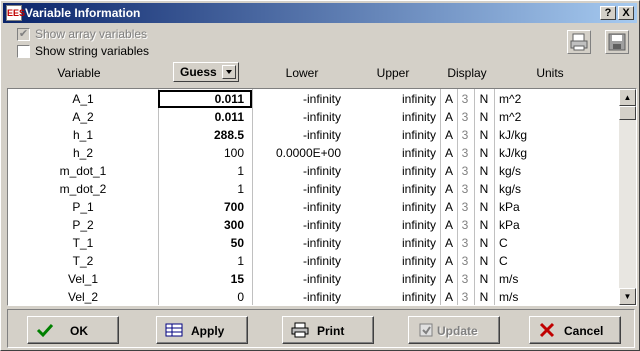 This screenshot has height=351, width=640. I want to click on print-table-button, so click(579, 42).